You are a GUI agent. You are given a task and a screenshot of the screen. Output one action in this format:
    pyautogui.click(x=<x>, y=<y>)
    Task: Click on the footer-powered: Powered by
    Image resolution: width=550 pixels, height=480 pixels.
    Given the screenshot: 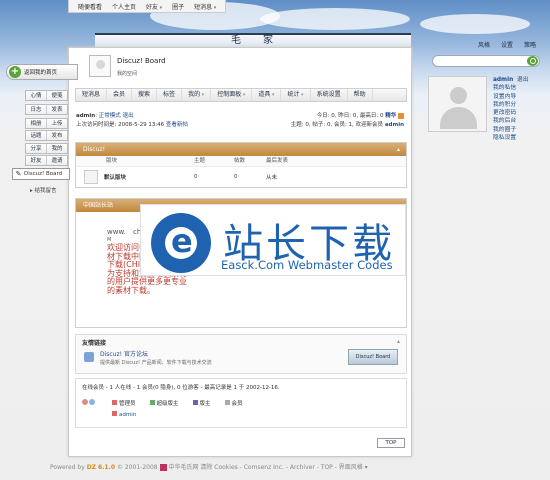 What is the action you would take?
    pyautogui.click(x=67, y=467)
    